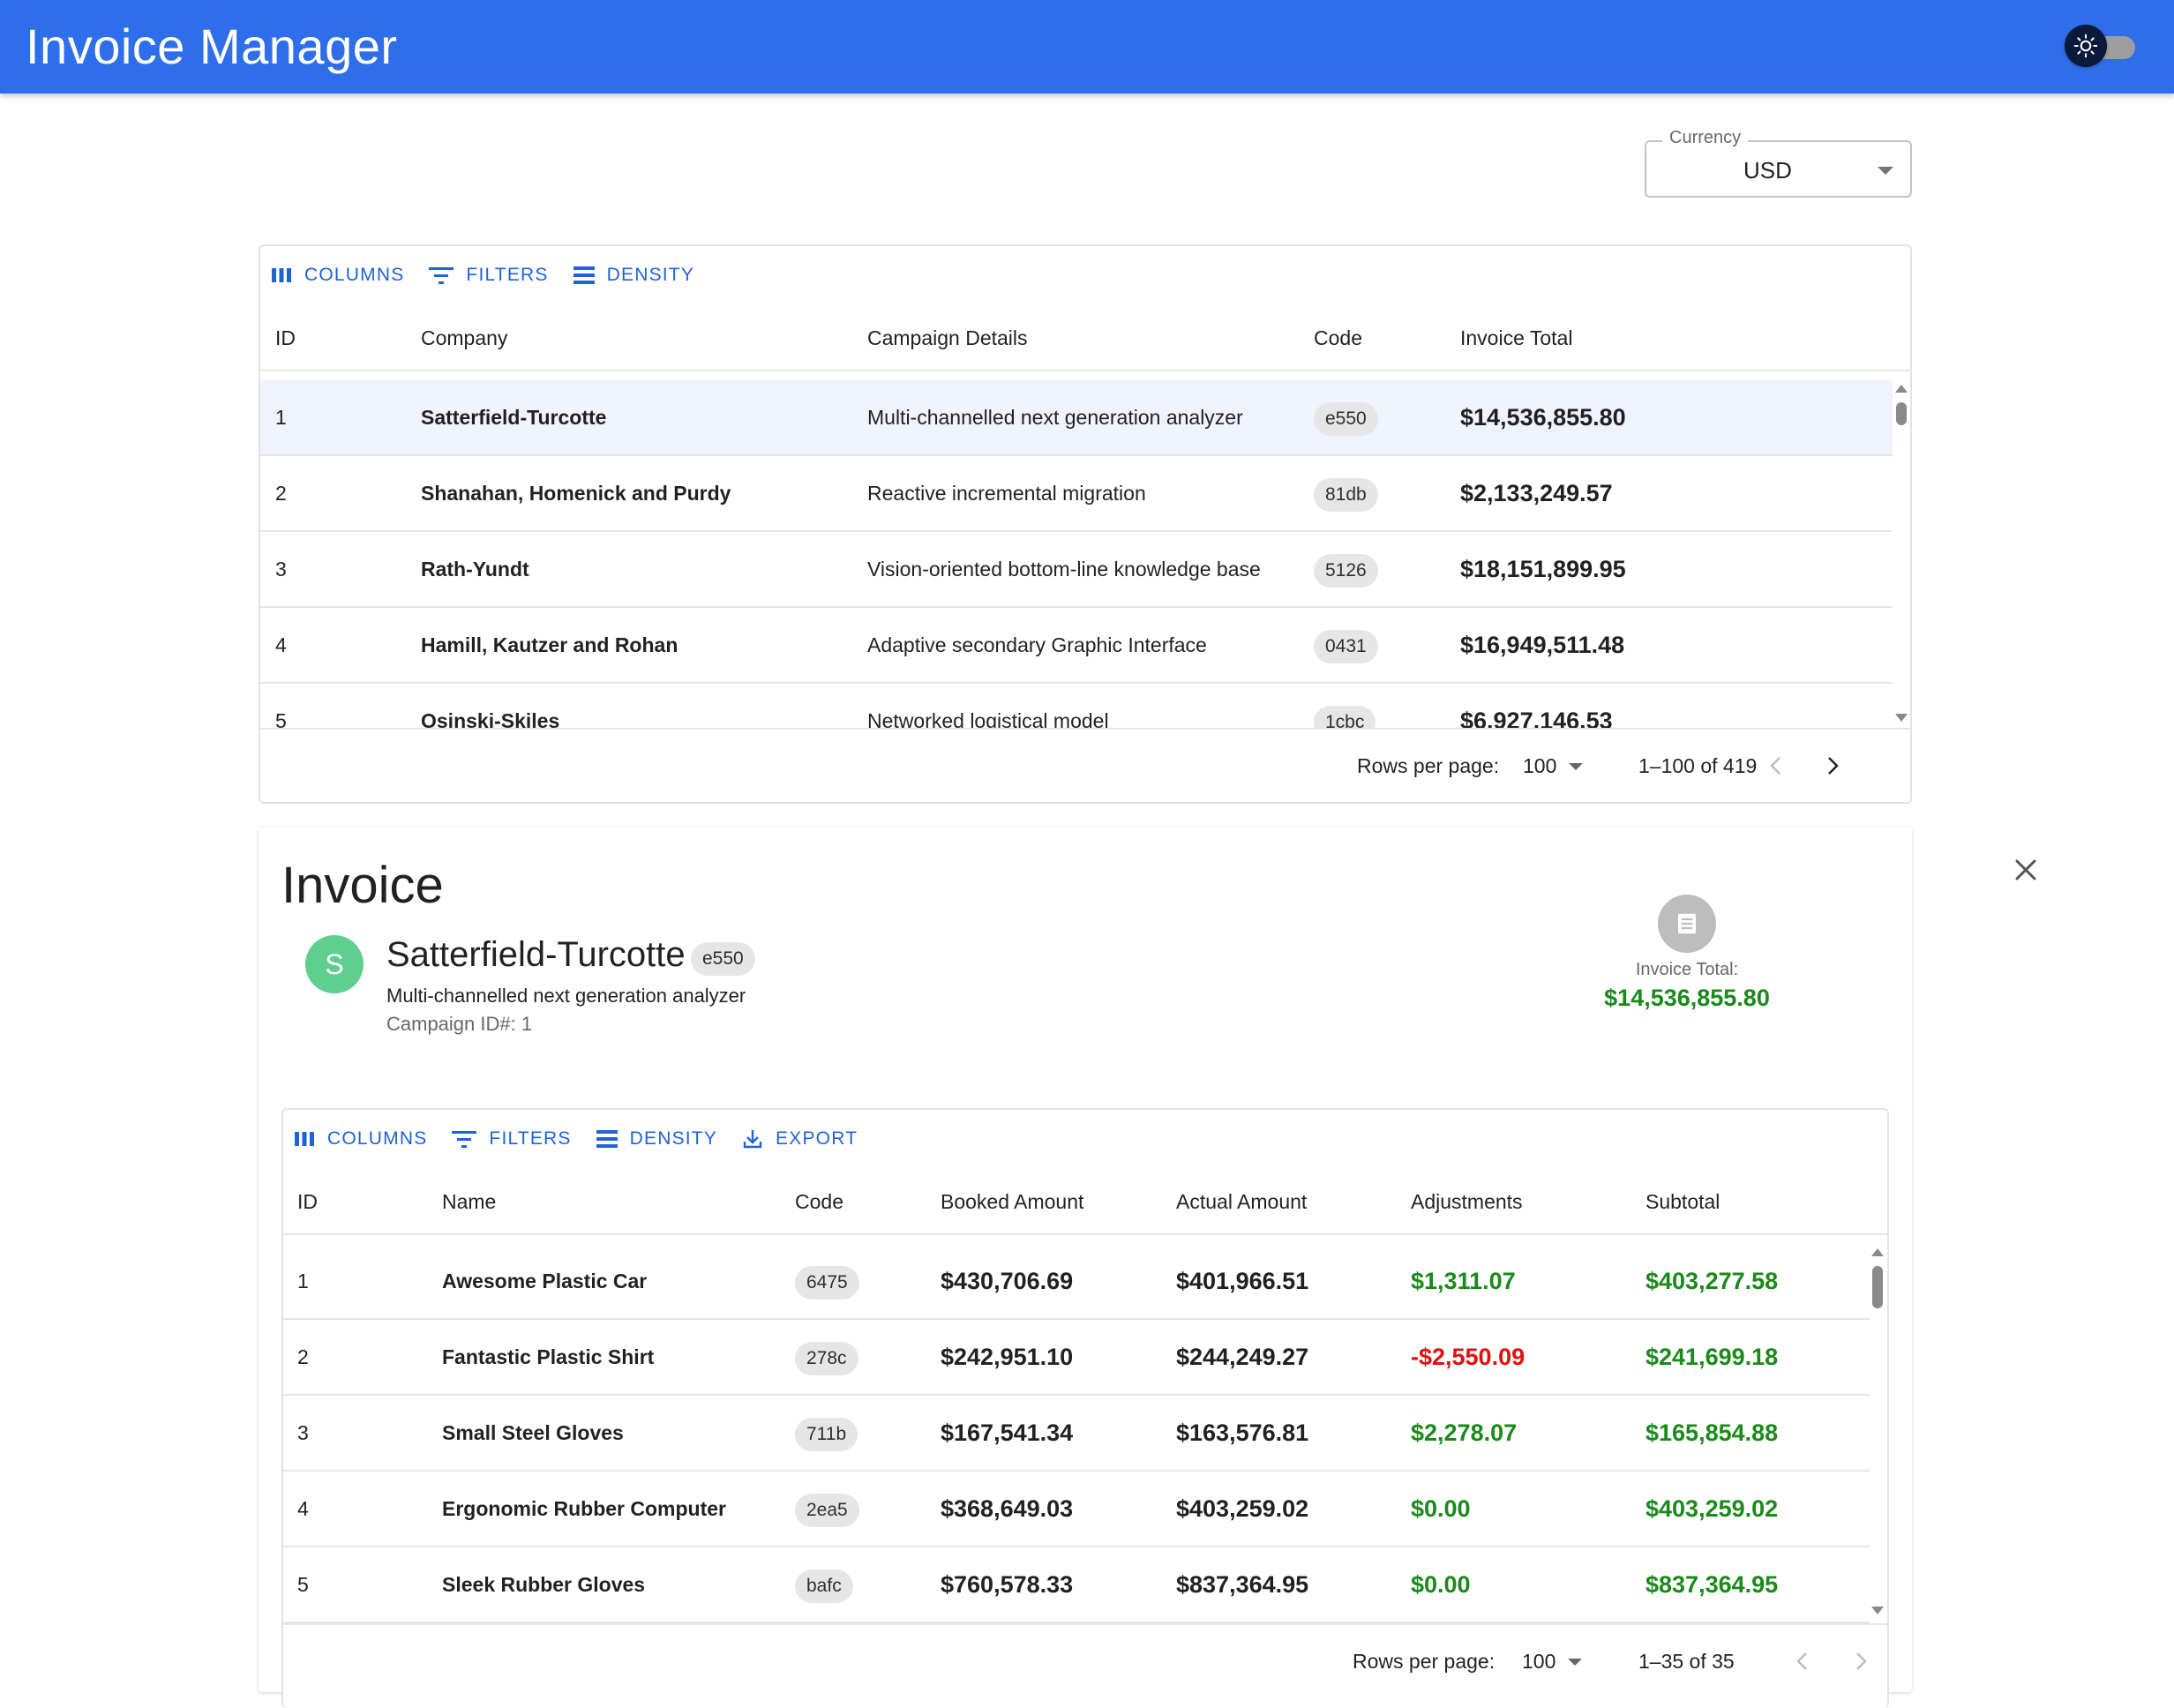 This screenshot has height=1708, width=2174. I want to click on cell-code: e550, so click(1346, 417).